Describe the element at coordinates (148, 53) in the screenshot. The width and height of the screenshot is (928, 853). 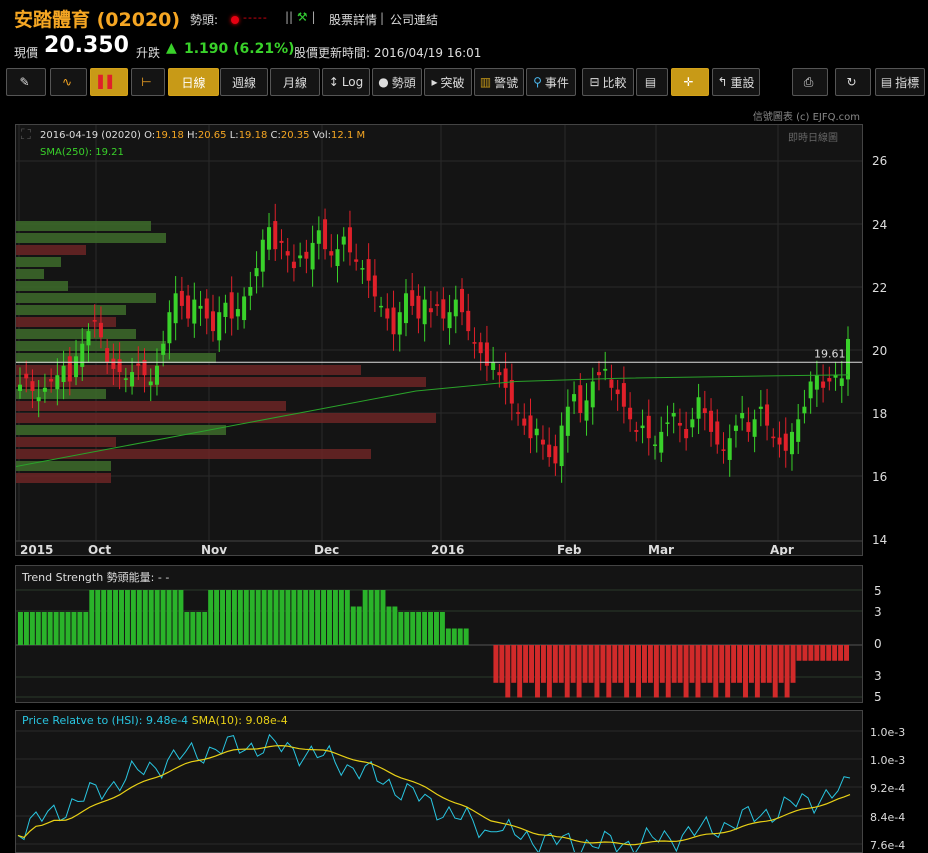
I see `change-label: 升跌` at that location.